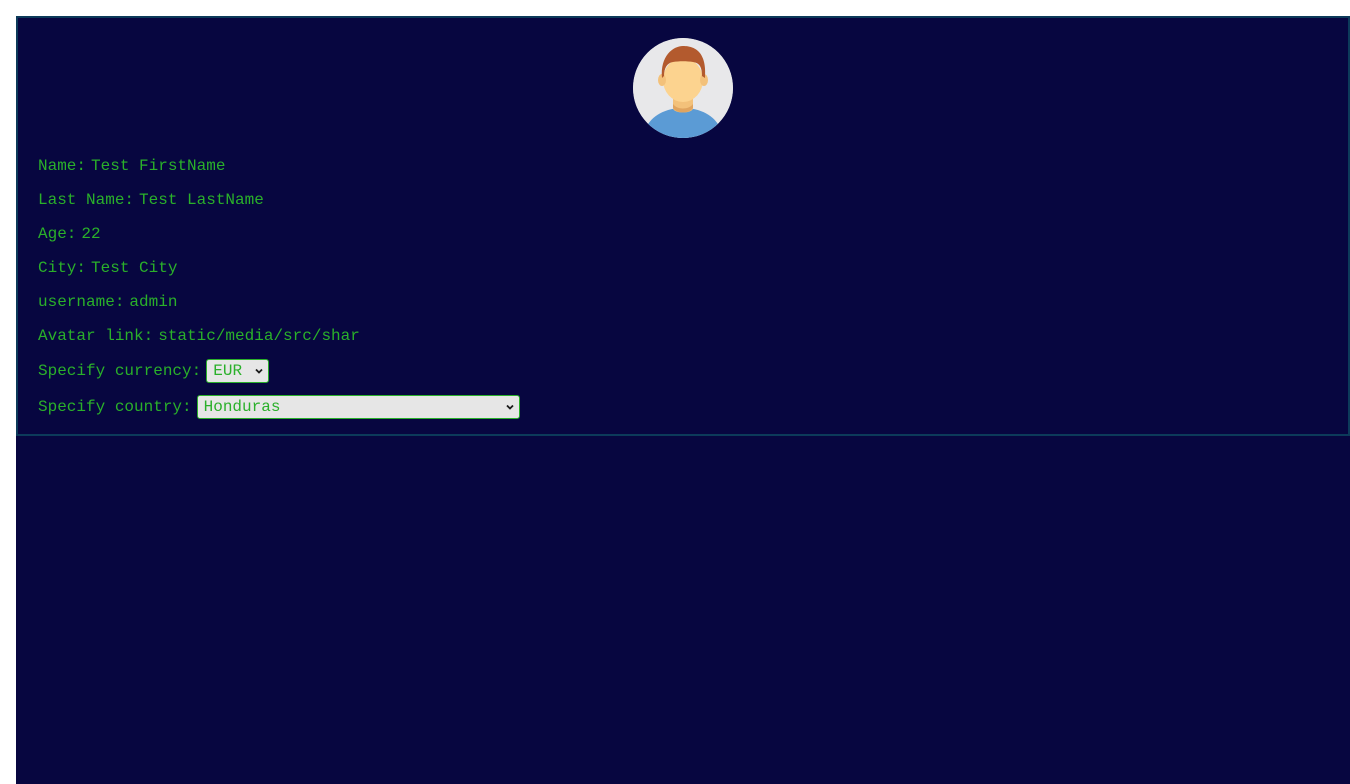 The width and height of the screenshot is (1350, 784). What do you see at coordinates (683, 88) in the screenshot?
I see `user-avatar-icon` at bounding box center [683, 88].